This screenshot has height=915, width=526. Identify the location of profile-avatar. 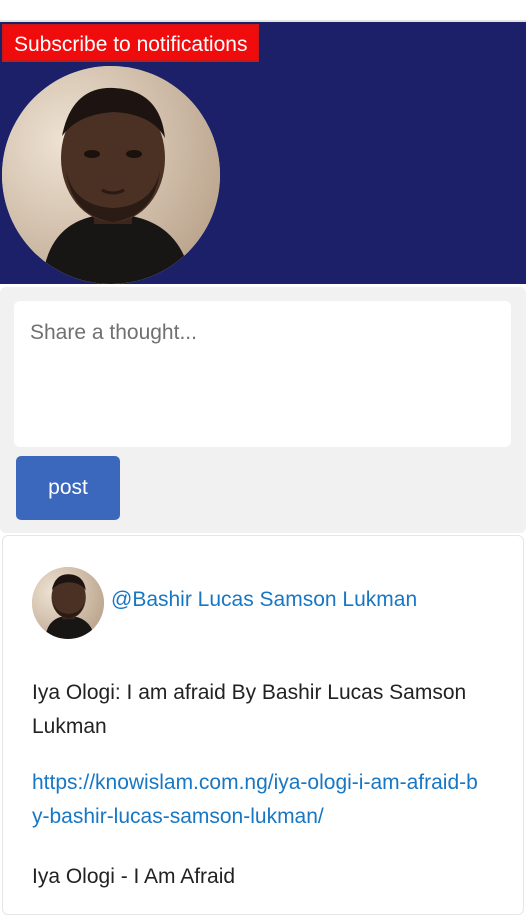
(111, 175).